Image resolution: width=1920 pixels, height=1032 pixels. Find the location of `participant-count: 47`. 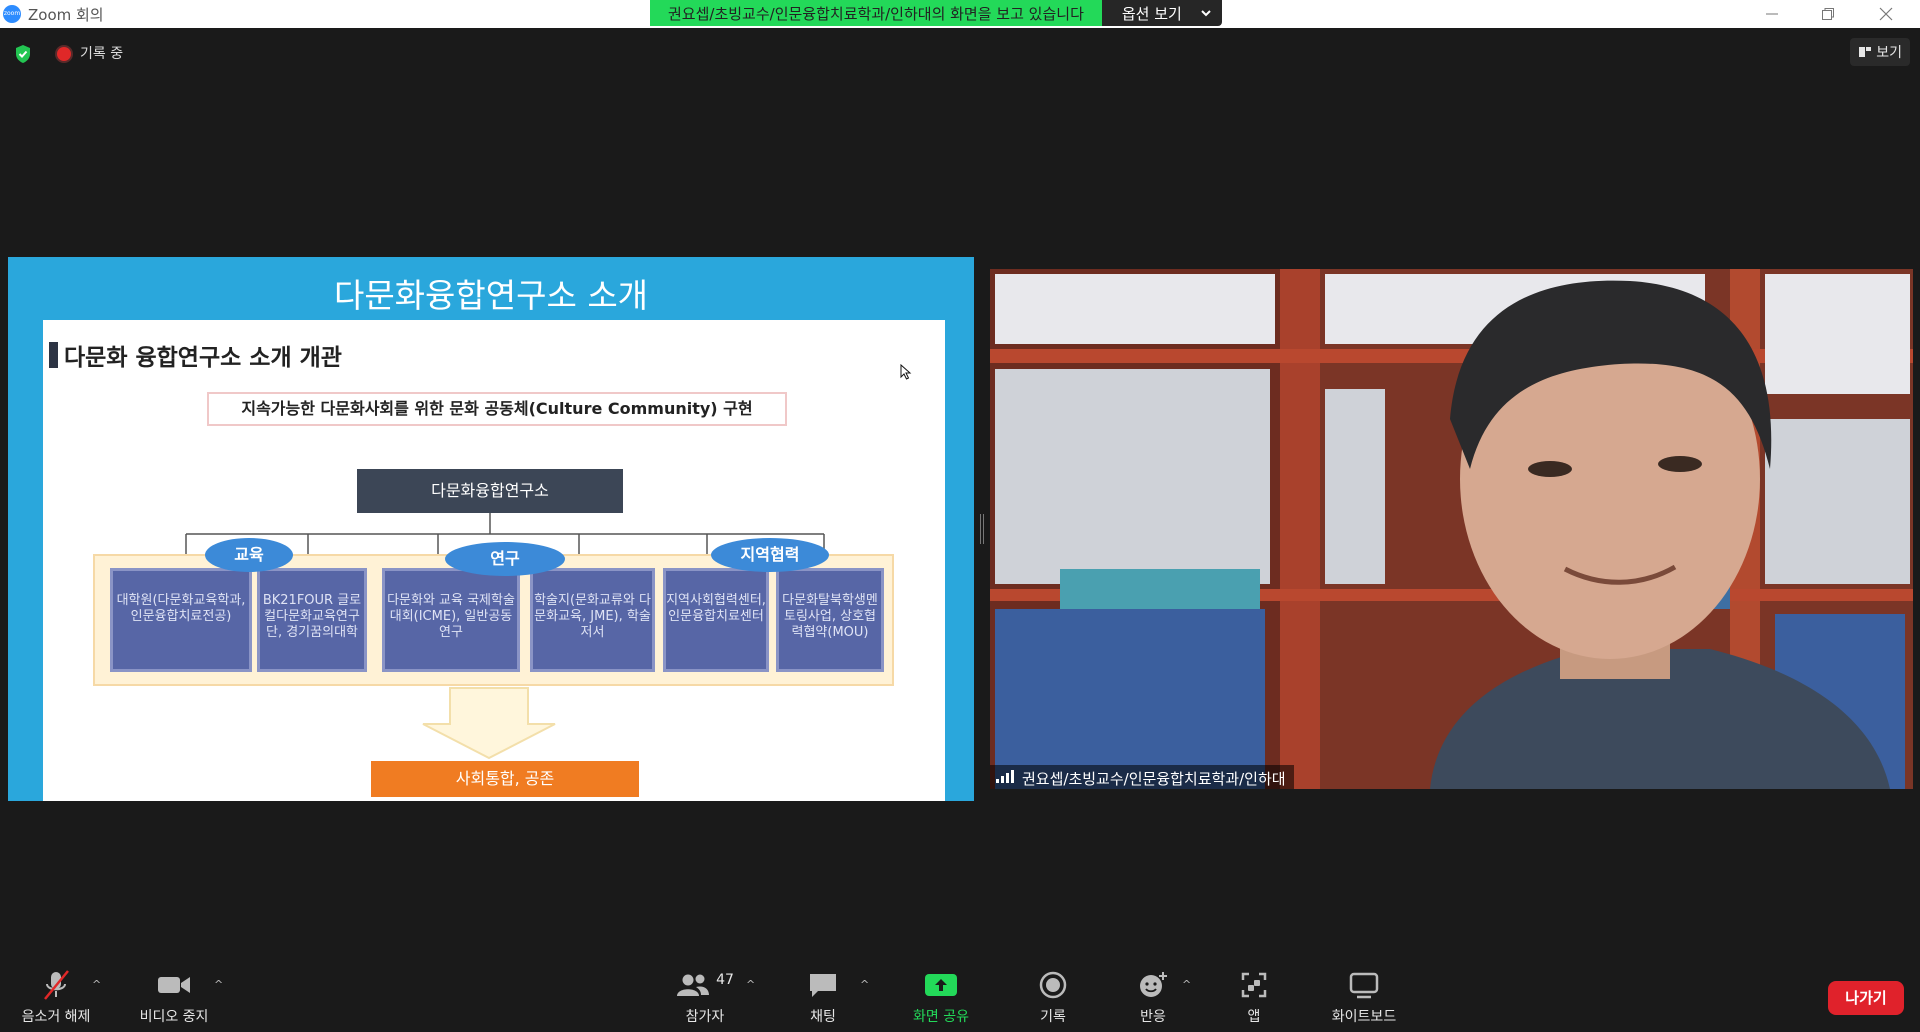

participant-count: 47 is located at coordinates (725, 980).